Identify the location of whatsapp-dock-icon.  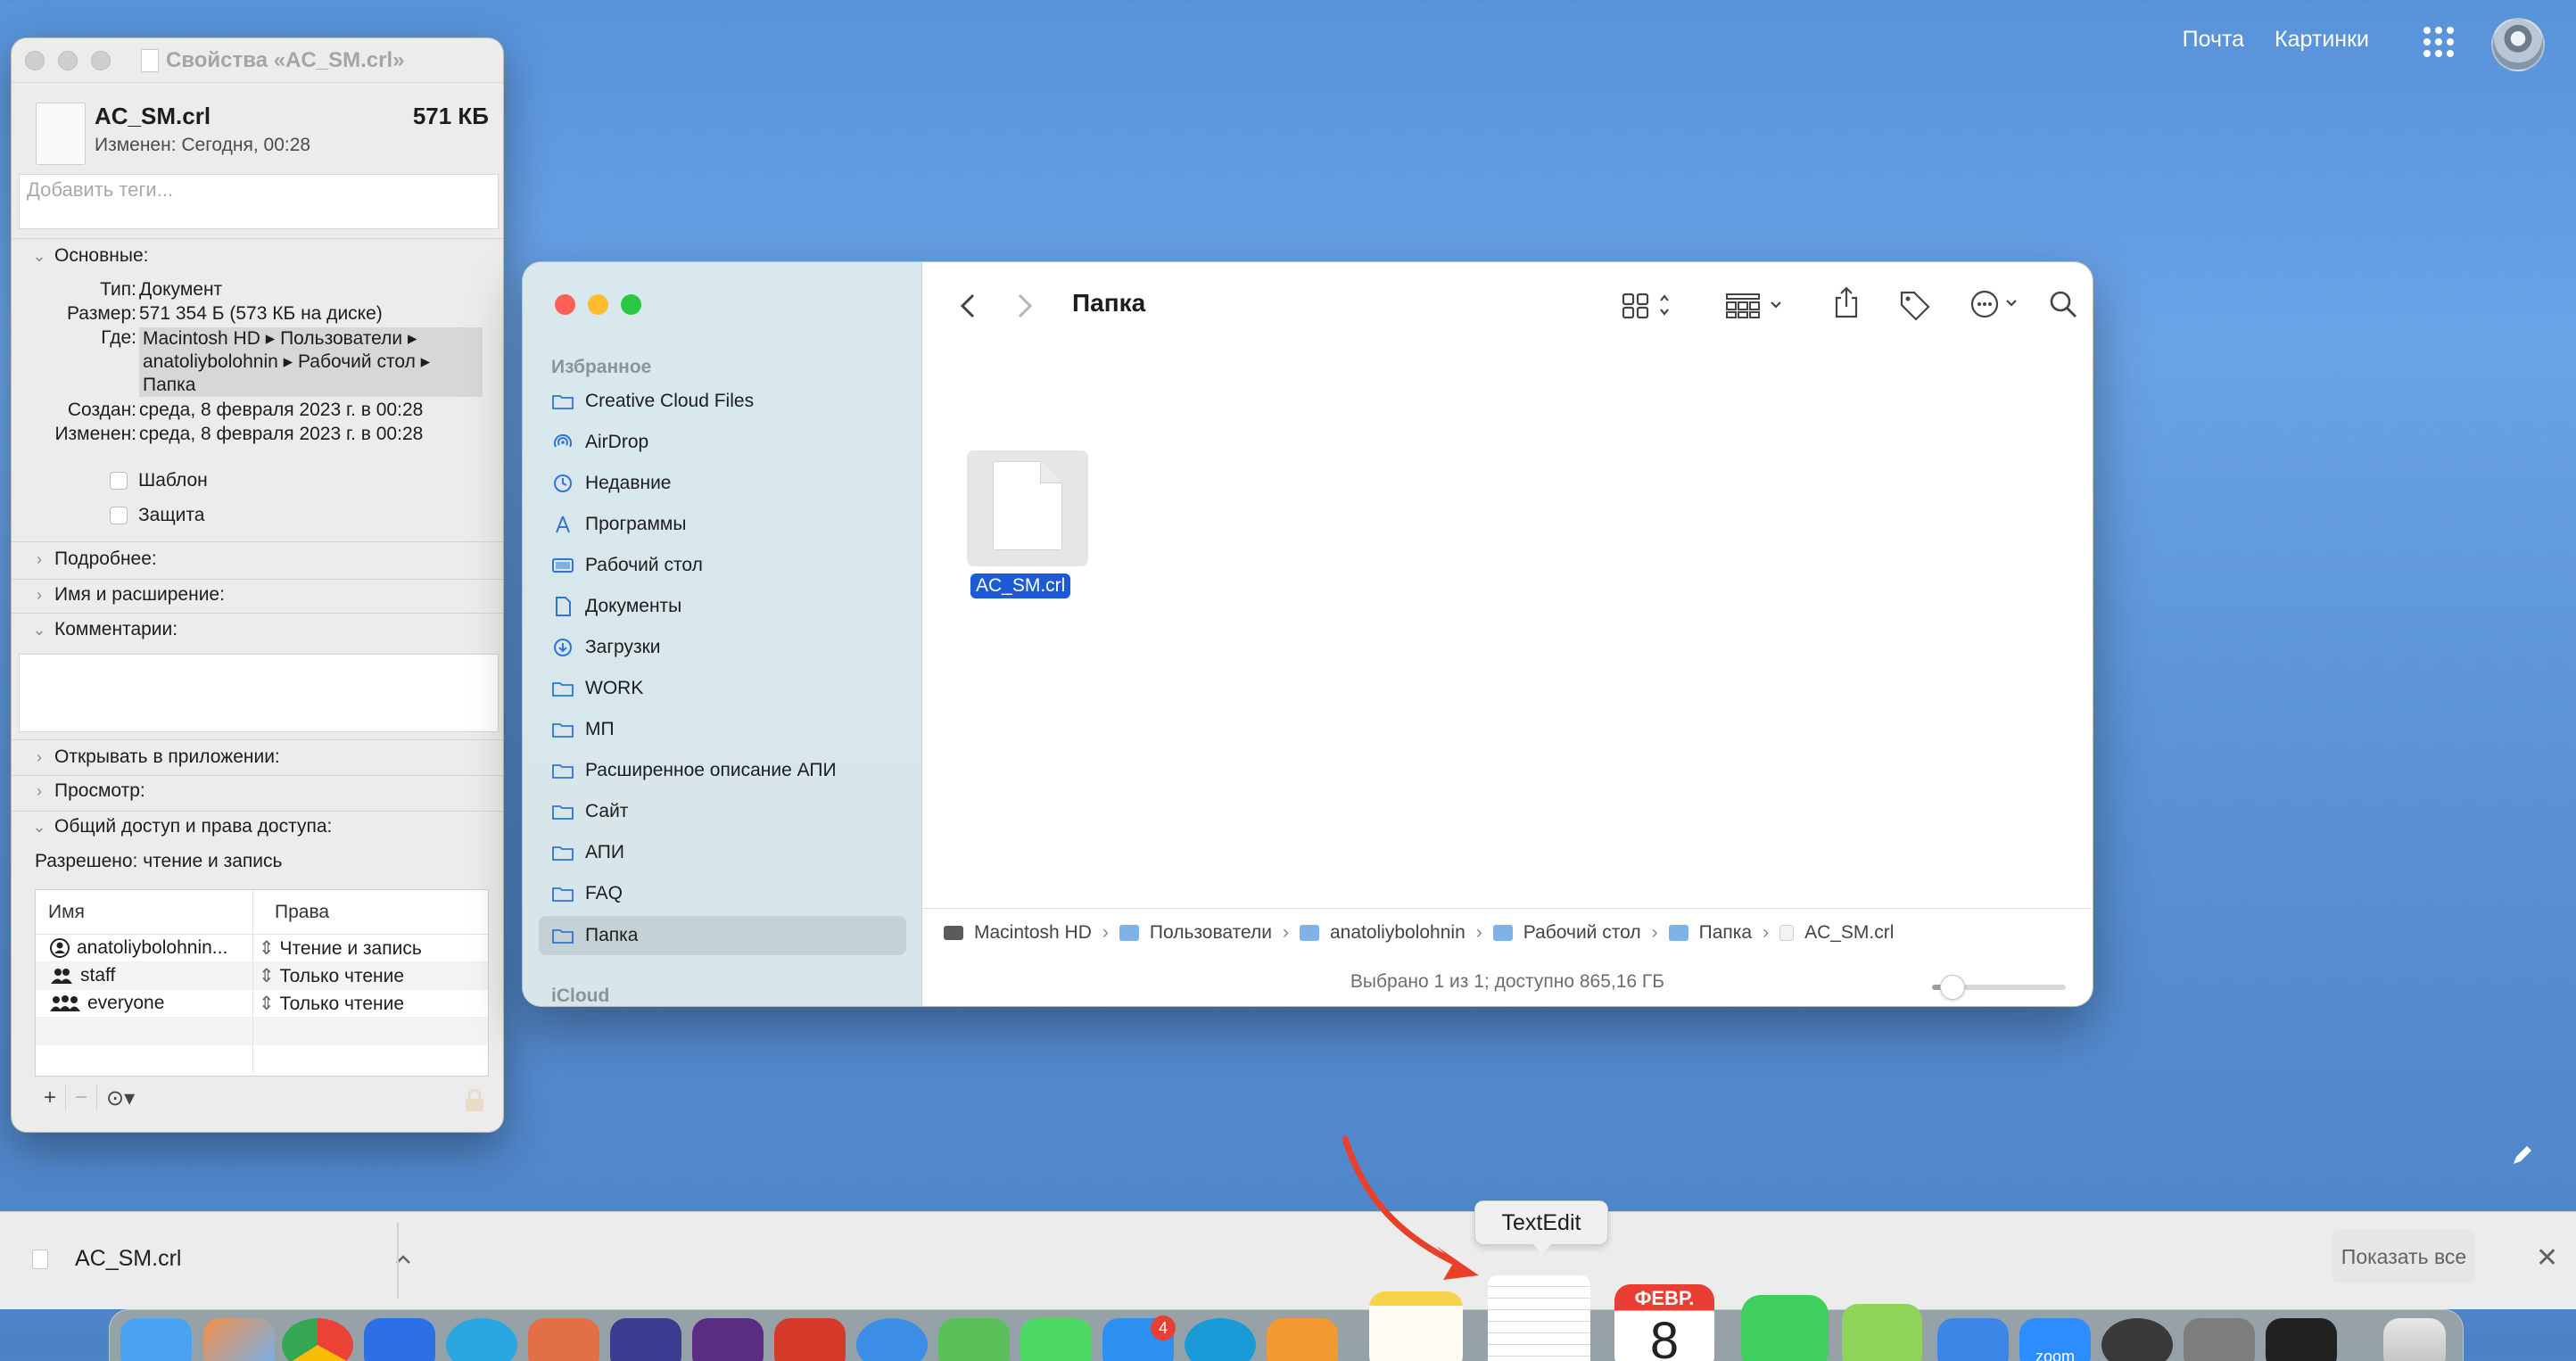
(1785, 1328).